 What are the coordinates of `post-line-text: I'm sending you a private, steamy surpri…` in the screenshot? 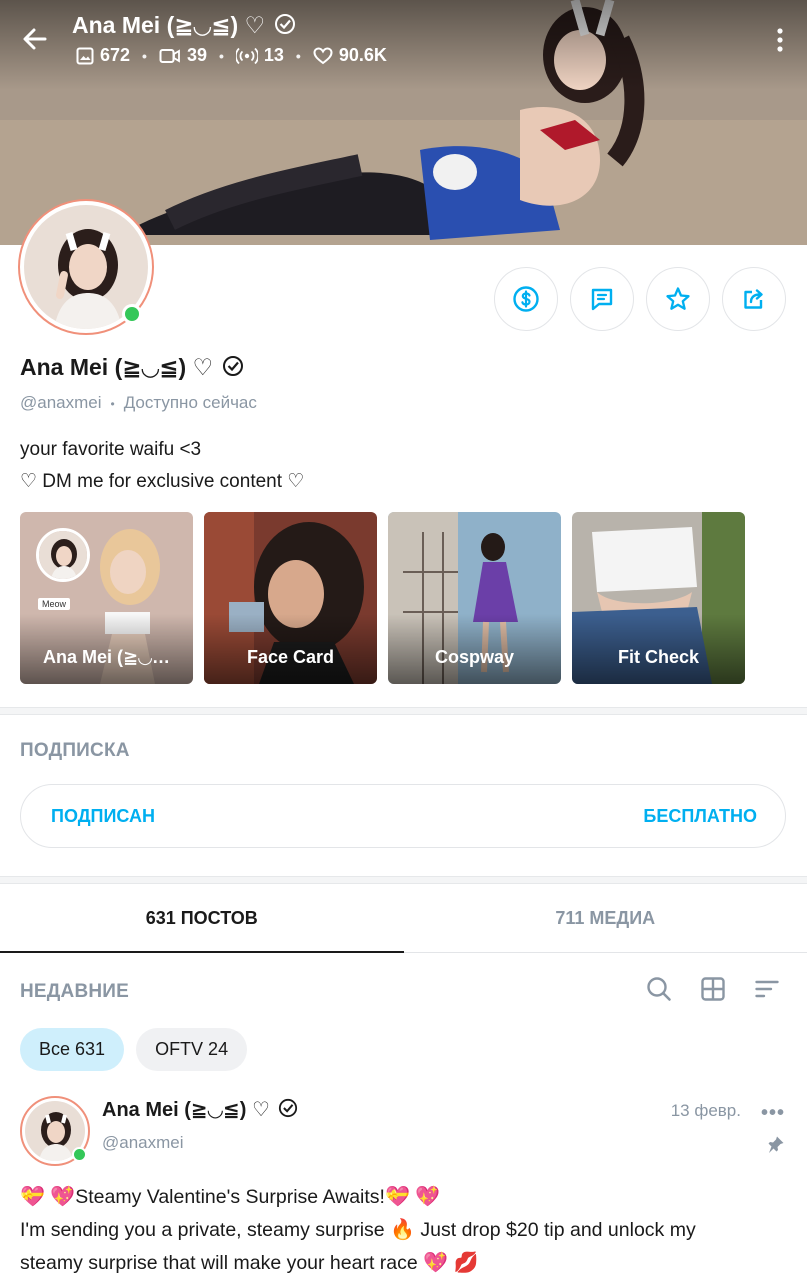 It's located at (202, 1230).